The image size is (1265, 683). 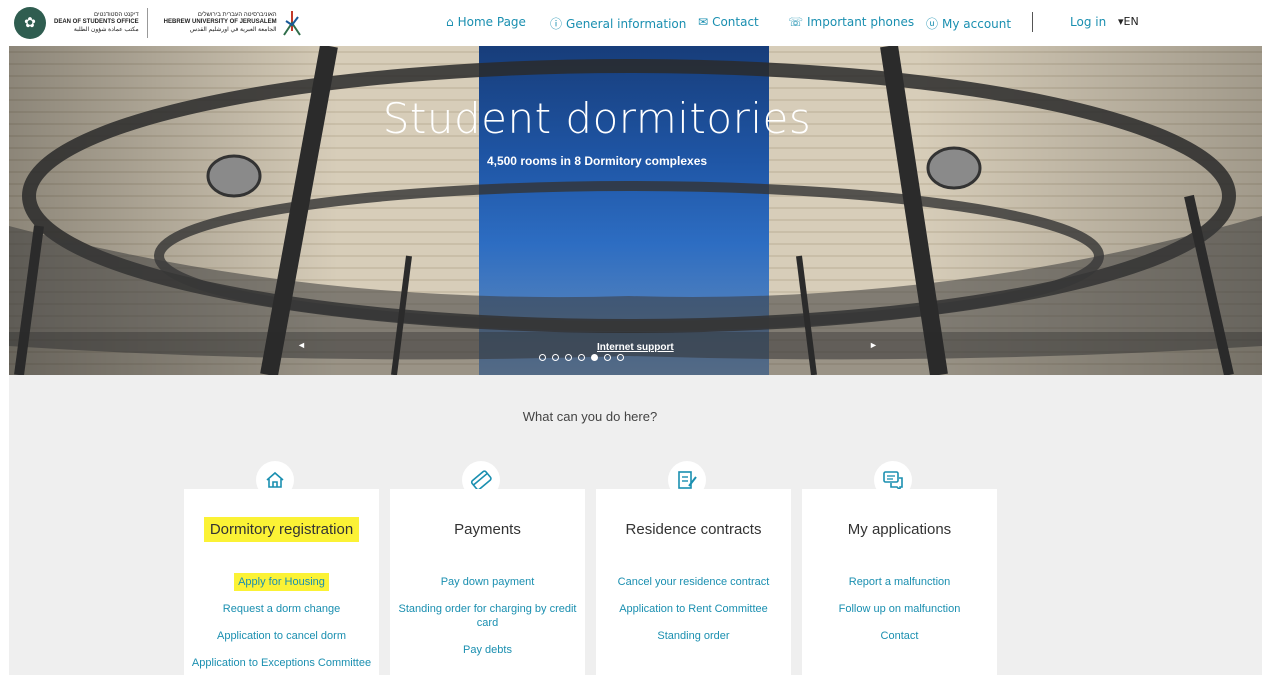 What do you see at coordinates (899, 529) in the screenshot?
I see `card-title: My applications` at bounding box center [899, 529].